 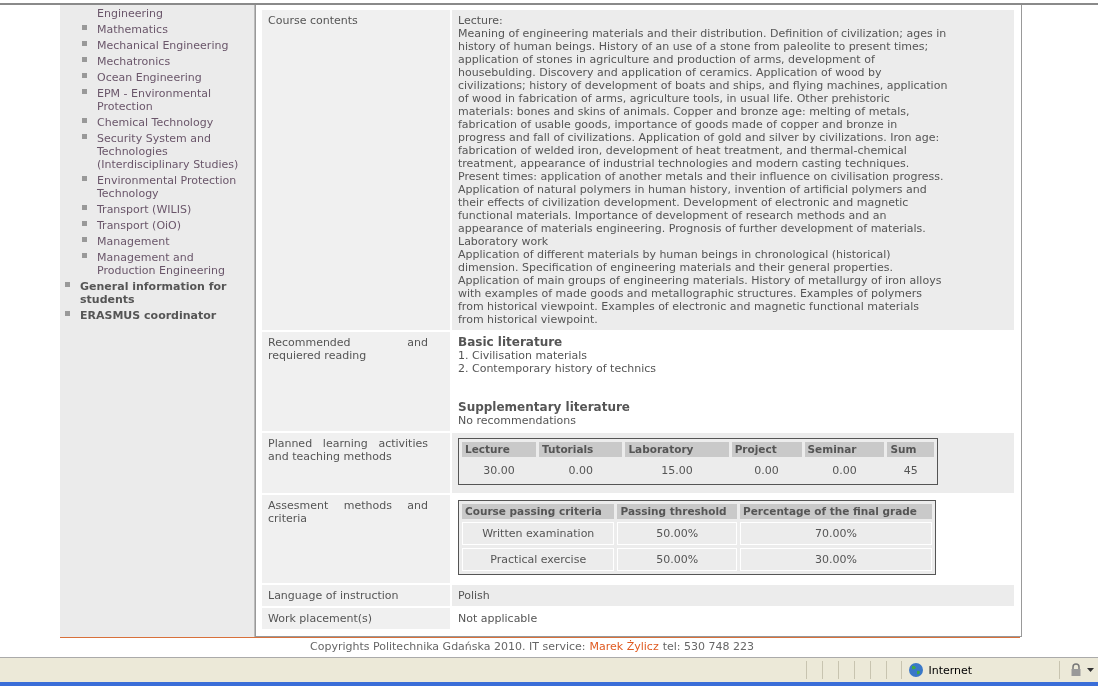 I want to click on field-label: Work placement(s), so click(x=321, y=618).